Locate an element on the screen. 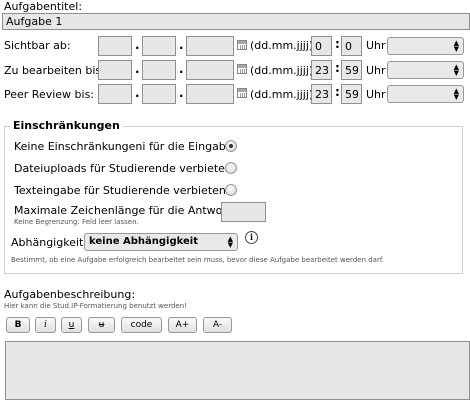 This screenshot has height=400, width=470. dependency-select: keine Abhängigkeit ▲ ▼ is located at coordinates (161, 242).